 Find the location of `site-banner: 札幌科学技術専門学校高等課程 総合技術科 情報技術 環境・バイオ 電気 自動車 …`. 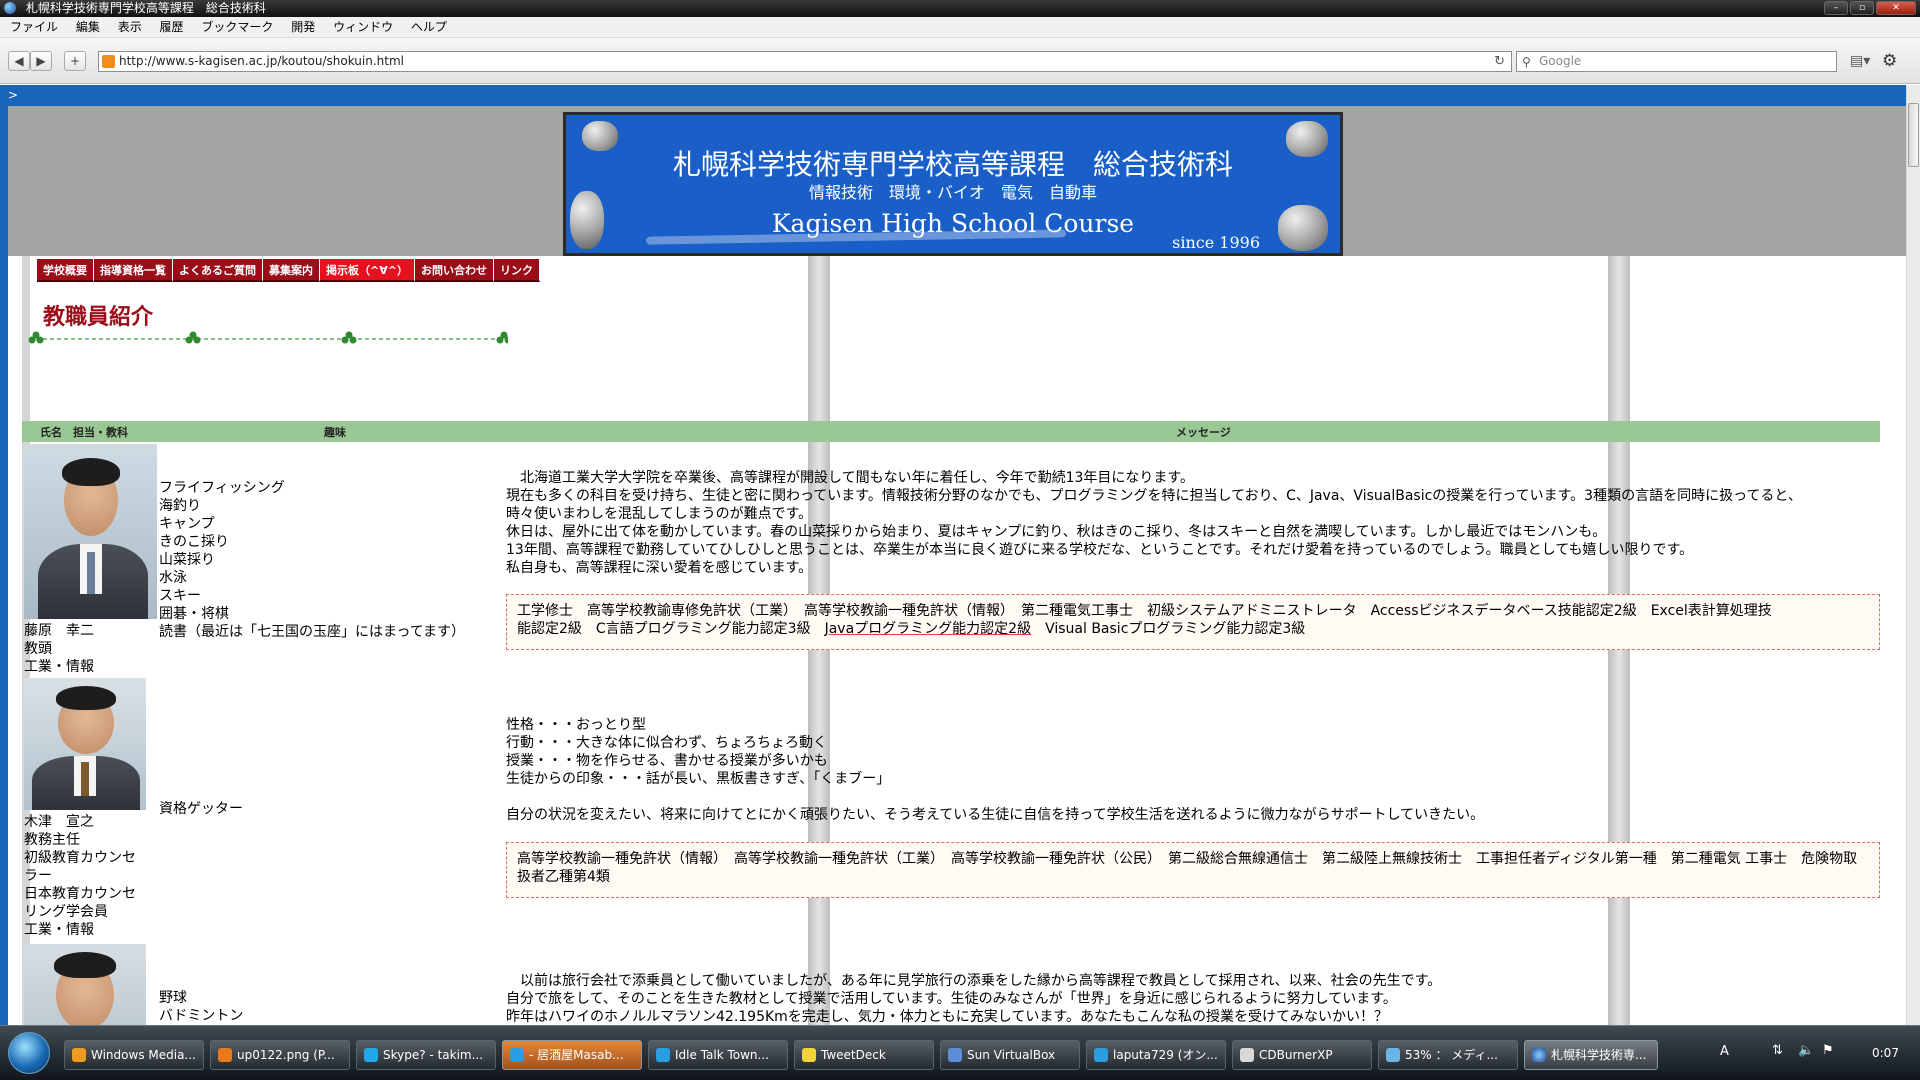

site-banner: 札幌科学技術専門学校高等課程 総合技術科 情報技術 環境・バイオ 電気 自動車 … is located at coordinates (953, 184).